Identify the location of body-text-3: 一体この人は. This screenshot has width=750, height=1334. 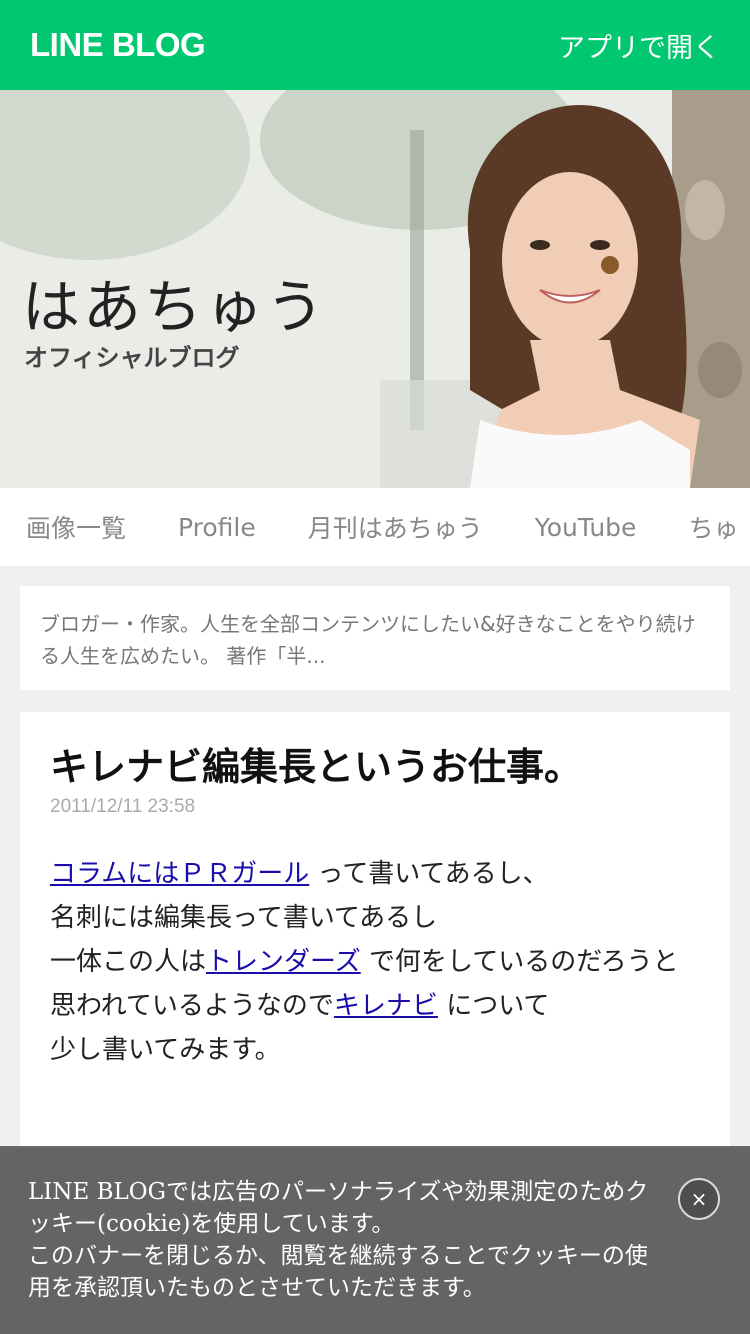
(128, 962).